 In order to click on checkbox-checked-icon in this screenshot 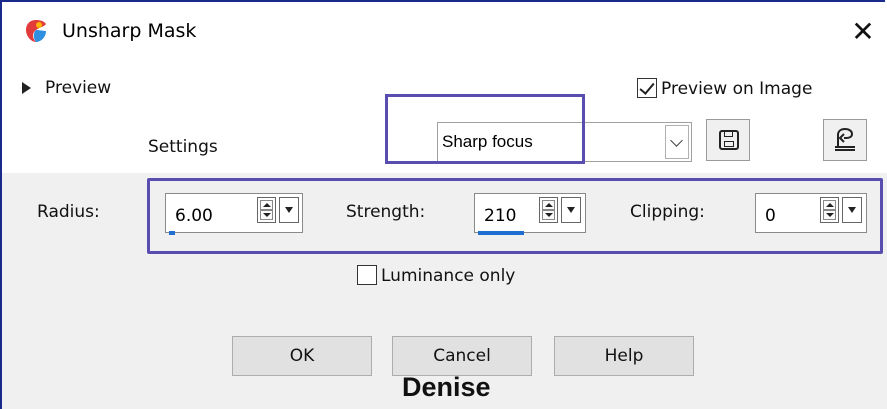, I will do `click(647, 88)`.